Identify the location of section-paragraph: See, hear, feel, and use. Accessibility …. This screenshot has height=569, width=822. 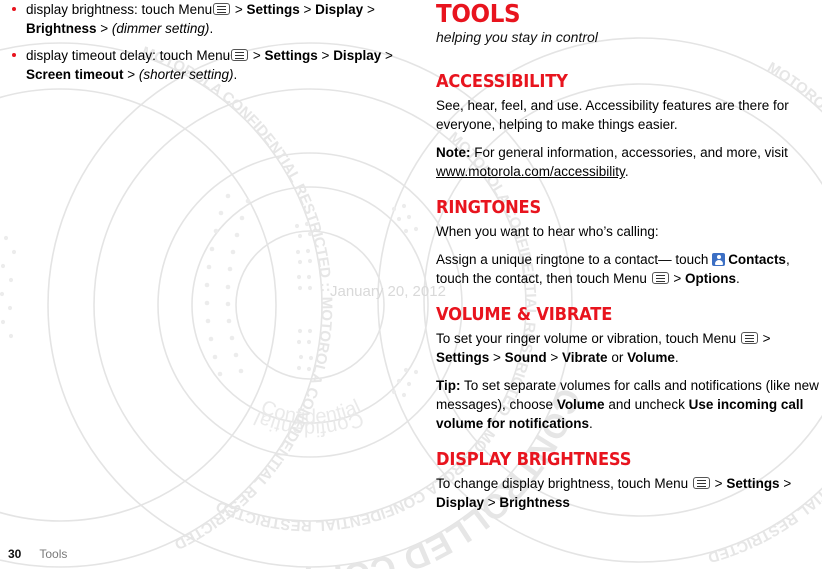
(612, 115).